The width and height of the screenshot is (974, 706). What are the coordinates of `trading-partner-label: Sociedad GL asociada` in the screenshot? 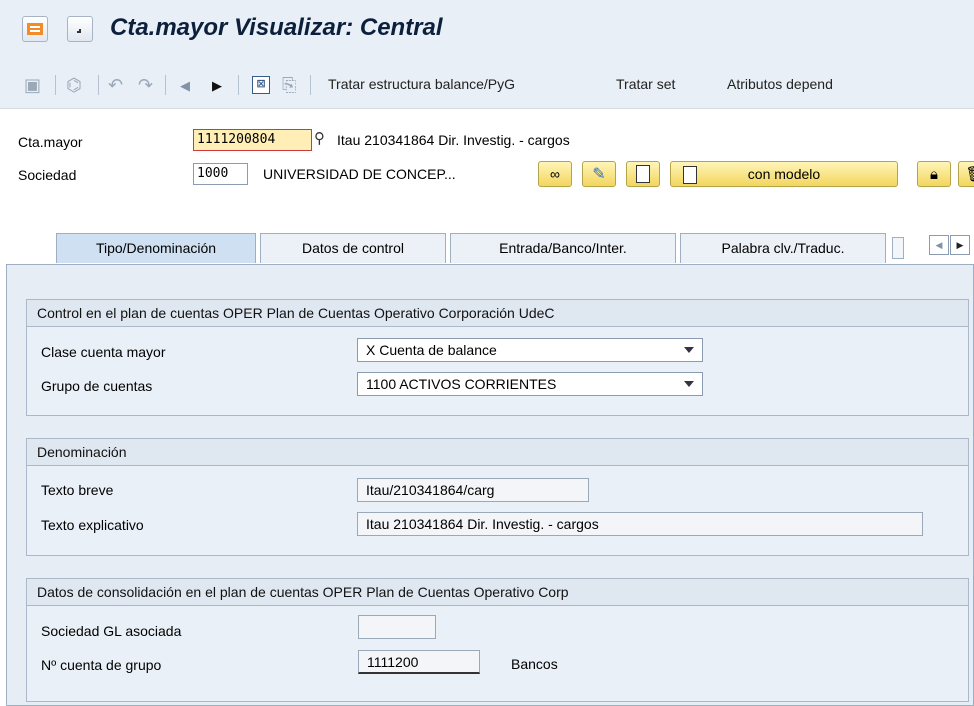 It's located at (111, 631).